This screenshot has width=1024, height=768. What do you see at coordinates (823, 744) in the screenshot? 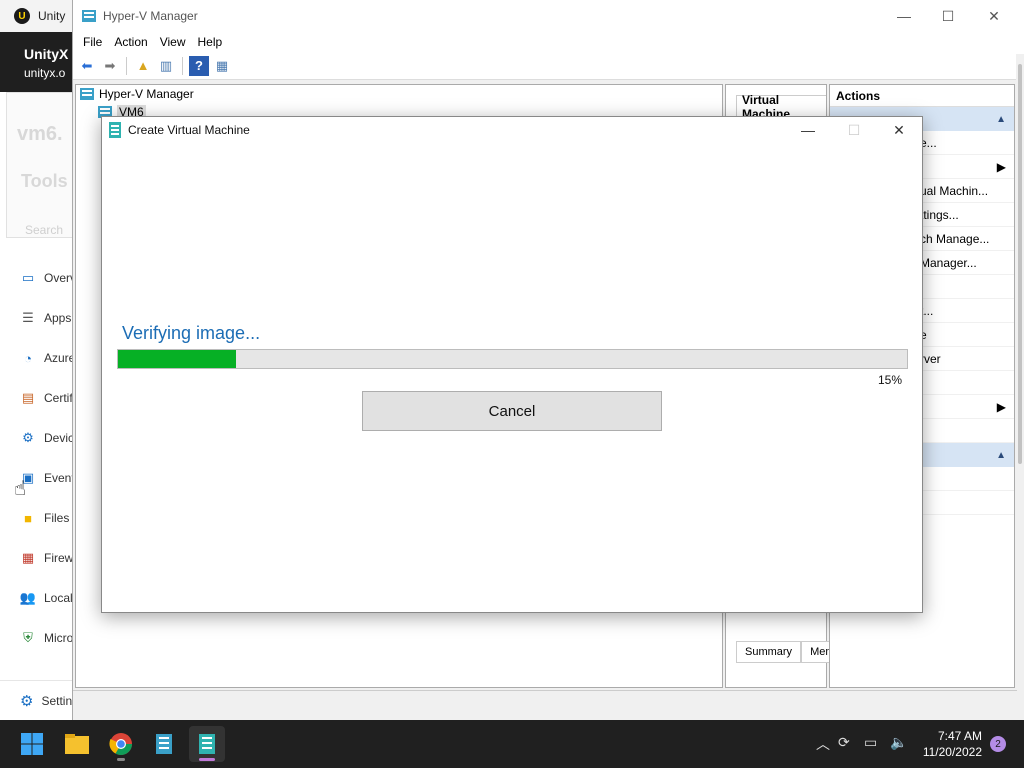
I see `show-hidden-icons-chevron-icon: ︿` at bounding box center [823, 744].